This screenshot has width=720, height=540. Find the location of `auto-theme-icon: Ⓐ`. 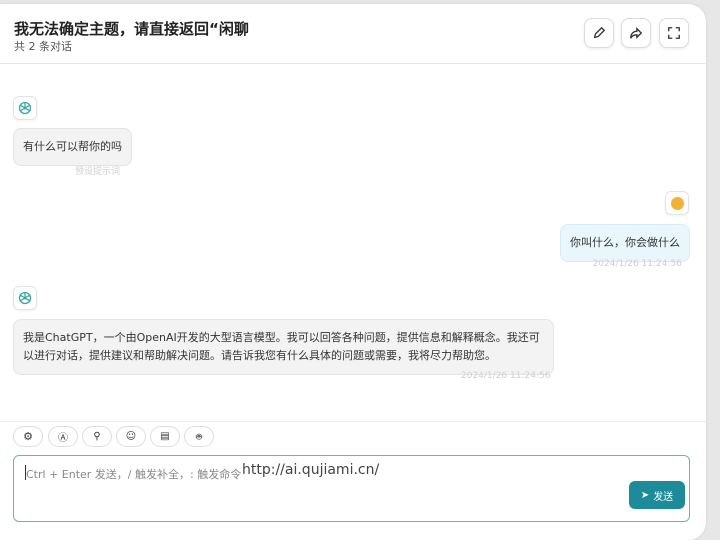

auto-theme-icon: Ⓐ is located at coordinates (63, 438).